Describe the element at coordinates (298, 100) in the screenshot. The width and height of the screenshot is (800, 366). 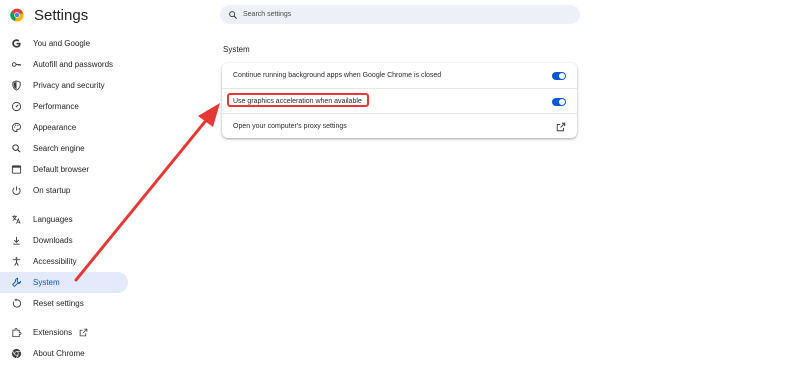
I see `annotation-highlight-box` at that location.